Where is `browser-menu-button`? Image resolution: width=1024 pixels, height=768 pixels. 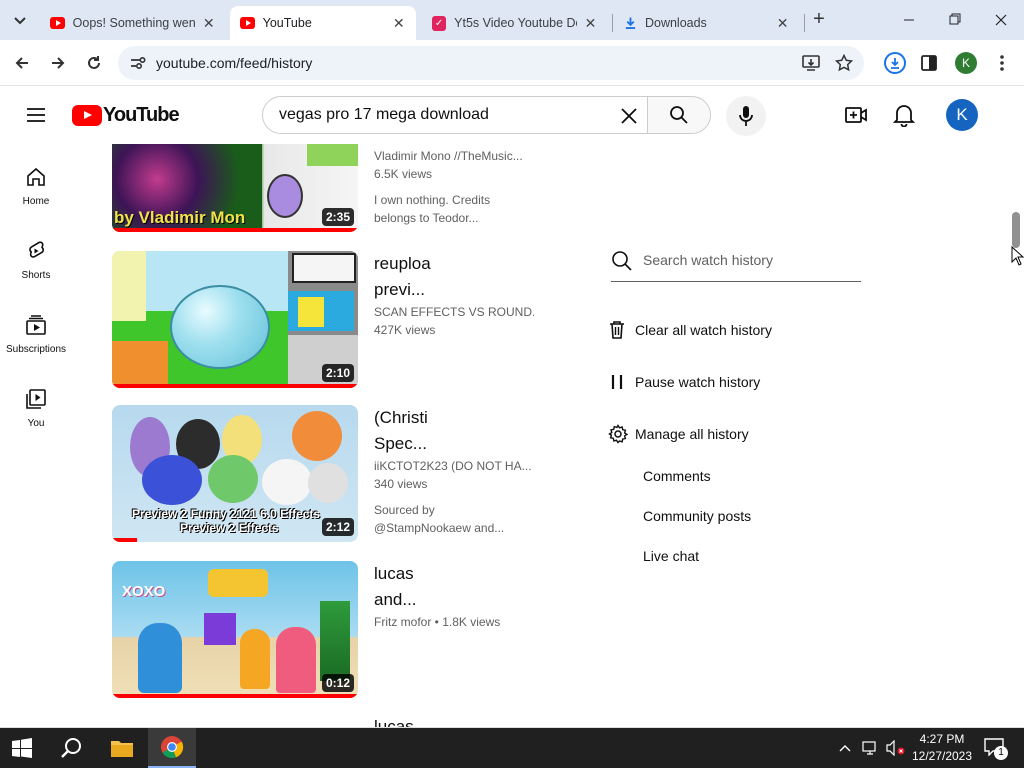 browser-menu-button is located at coordinates (1002, 63).